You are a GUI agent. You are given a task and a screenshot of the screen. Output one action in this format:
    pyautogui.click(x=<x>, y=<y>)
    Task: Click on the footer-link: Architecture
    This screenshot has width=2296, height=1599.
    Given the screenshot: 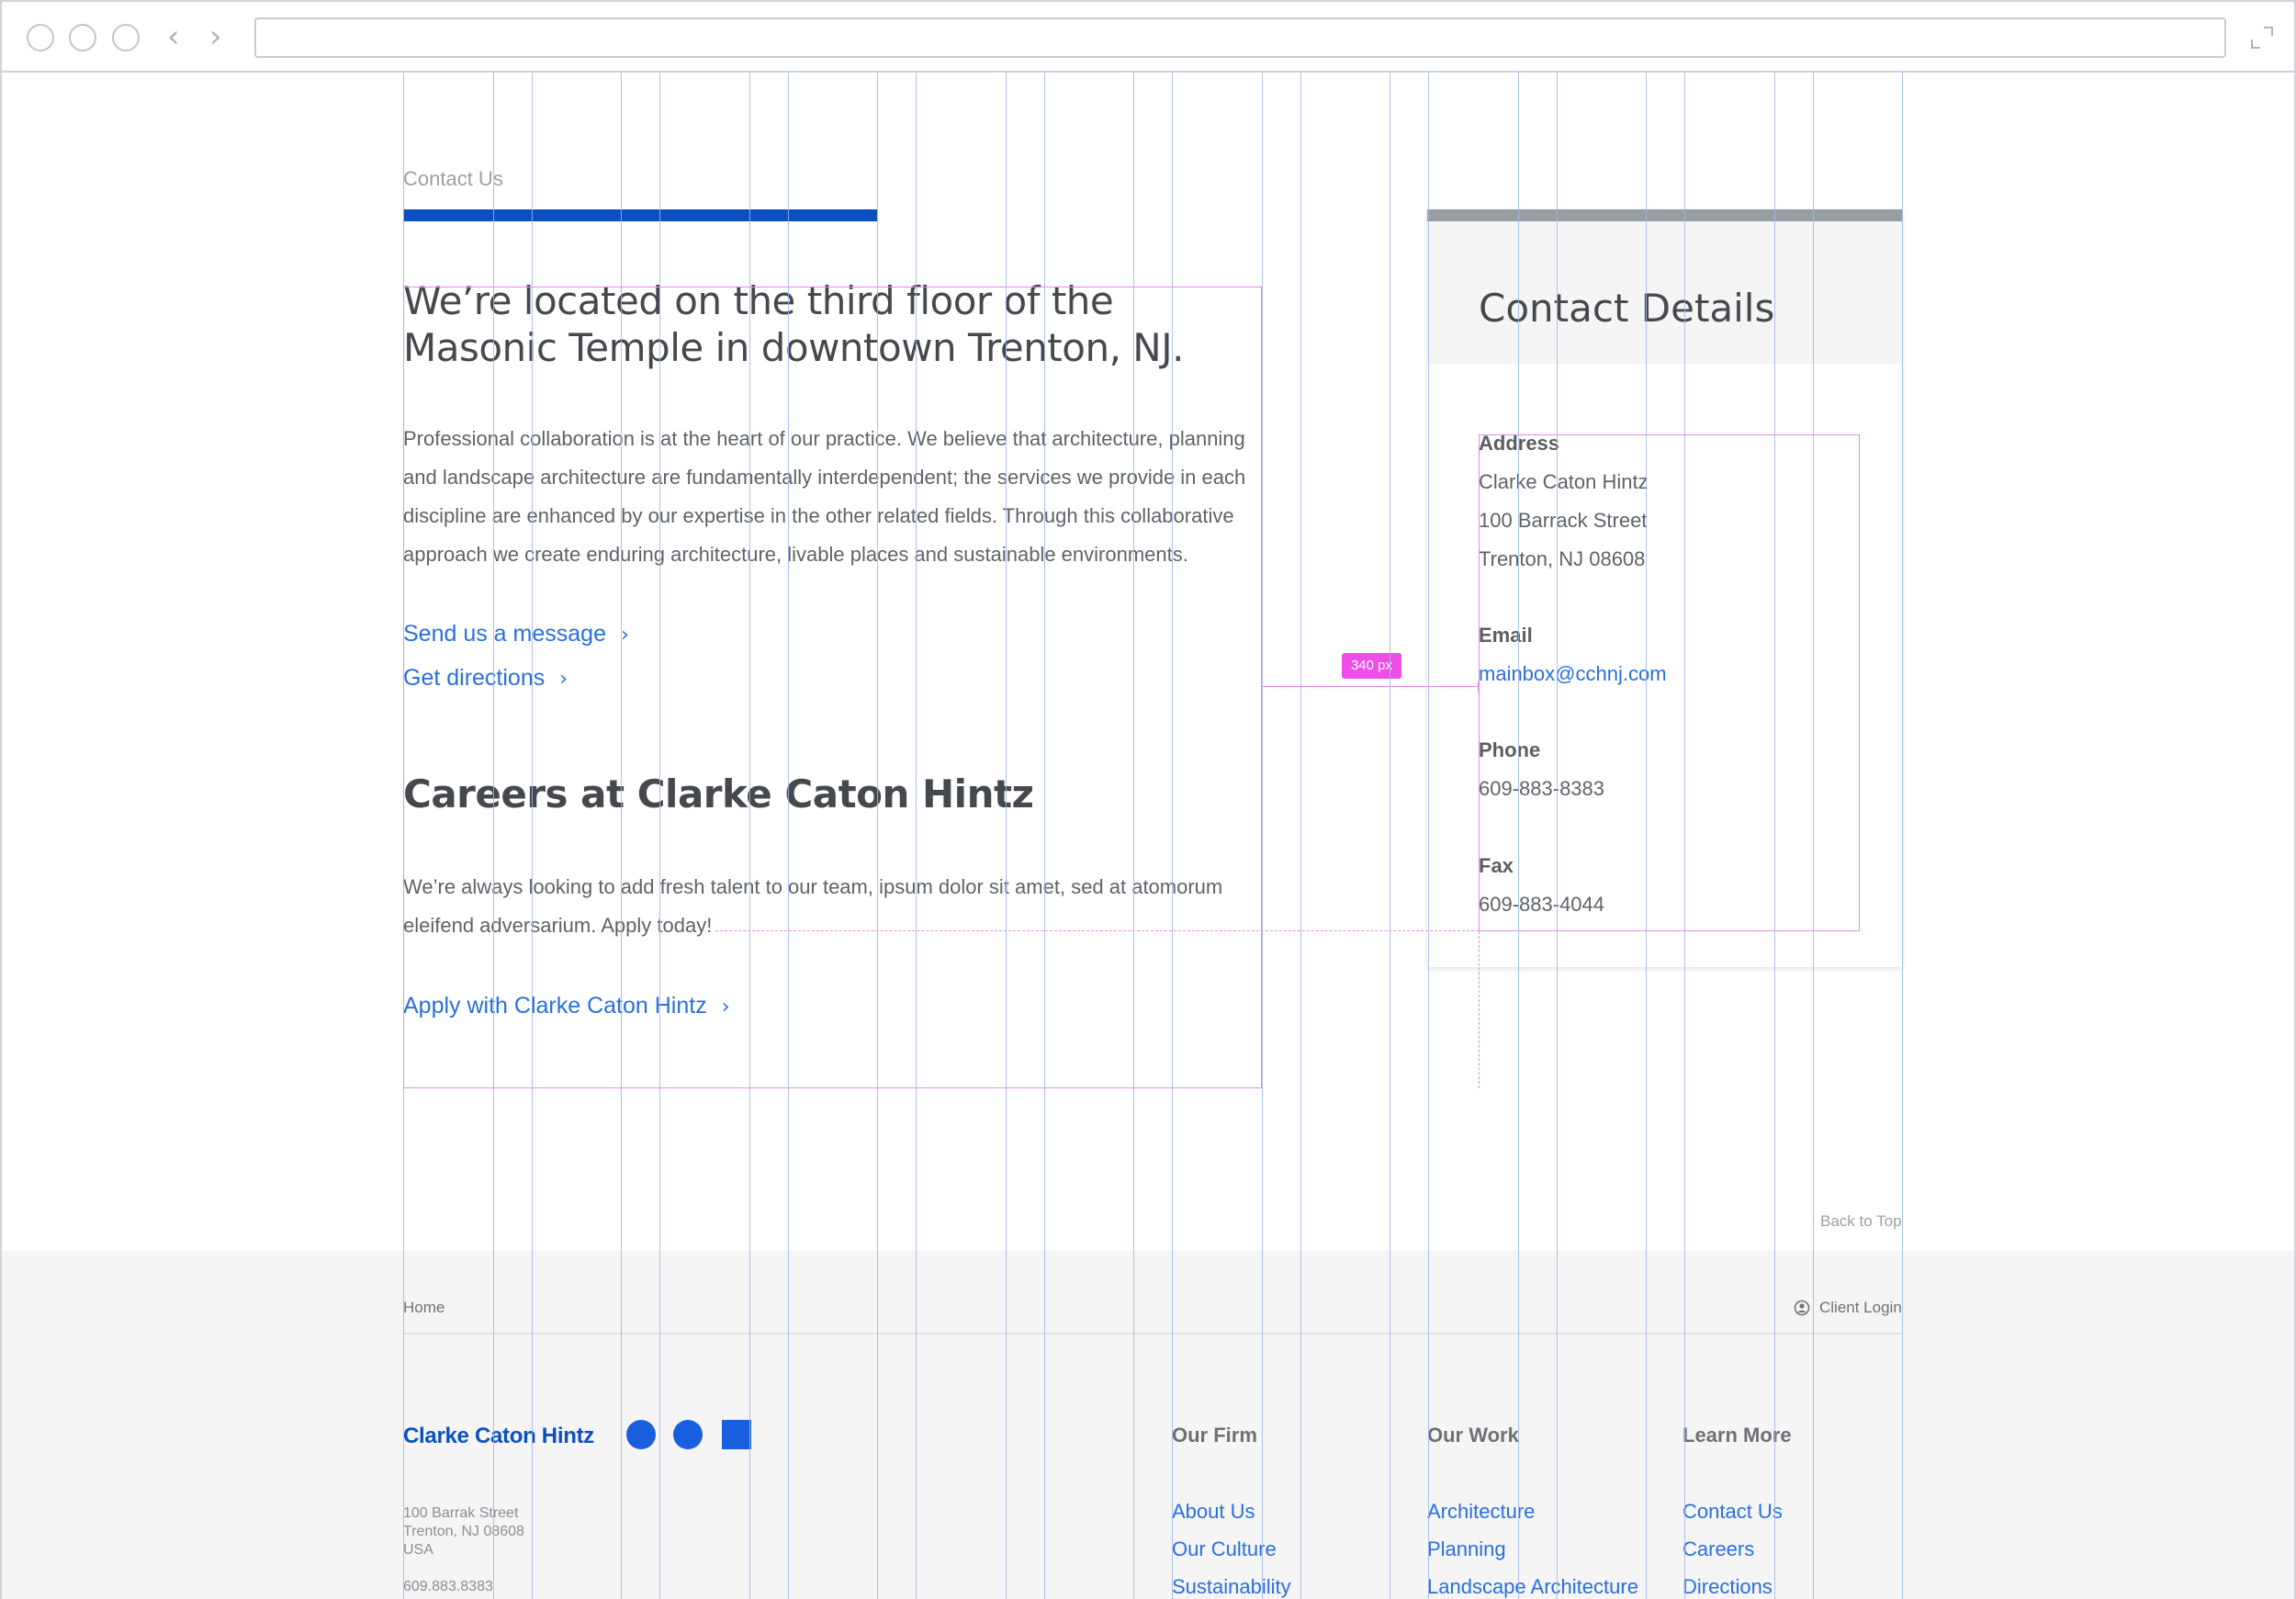 What is the action you would take?
    pyautogui.click(x=1481, y=1512)
    